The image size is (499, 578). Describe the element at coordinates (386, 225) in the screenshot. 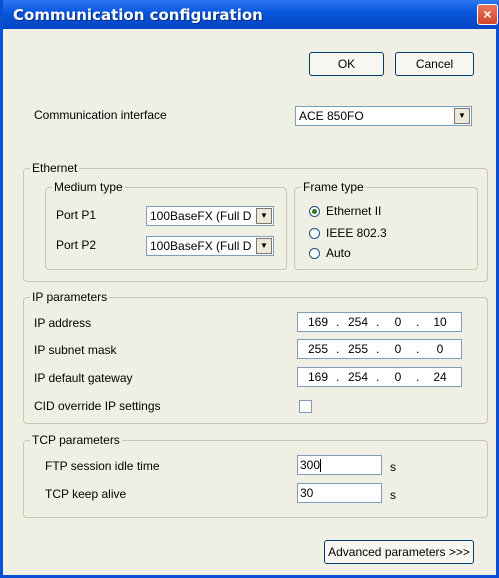

I see `frame-type-group: Frame type Ethernet II IEEE 802.3 Auto` at that location.